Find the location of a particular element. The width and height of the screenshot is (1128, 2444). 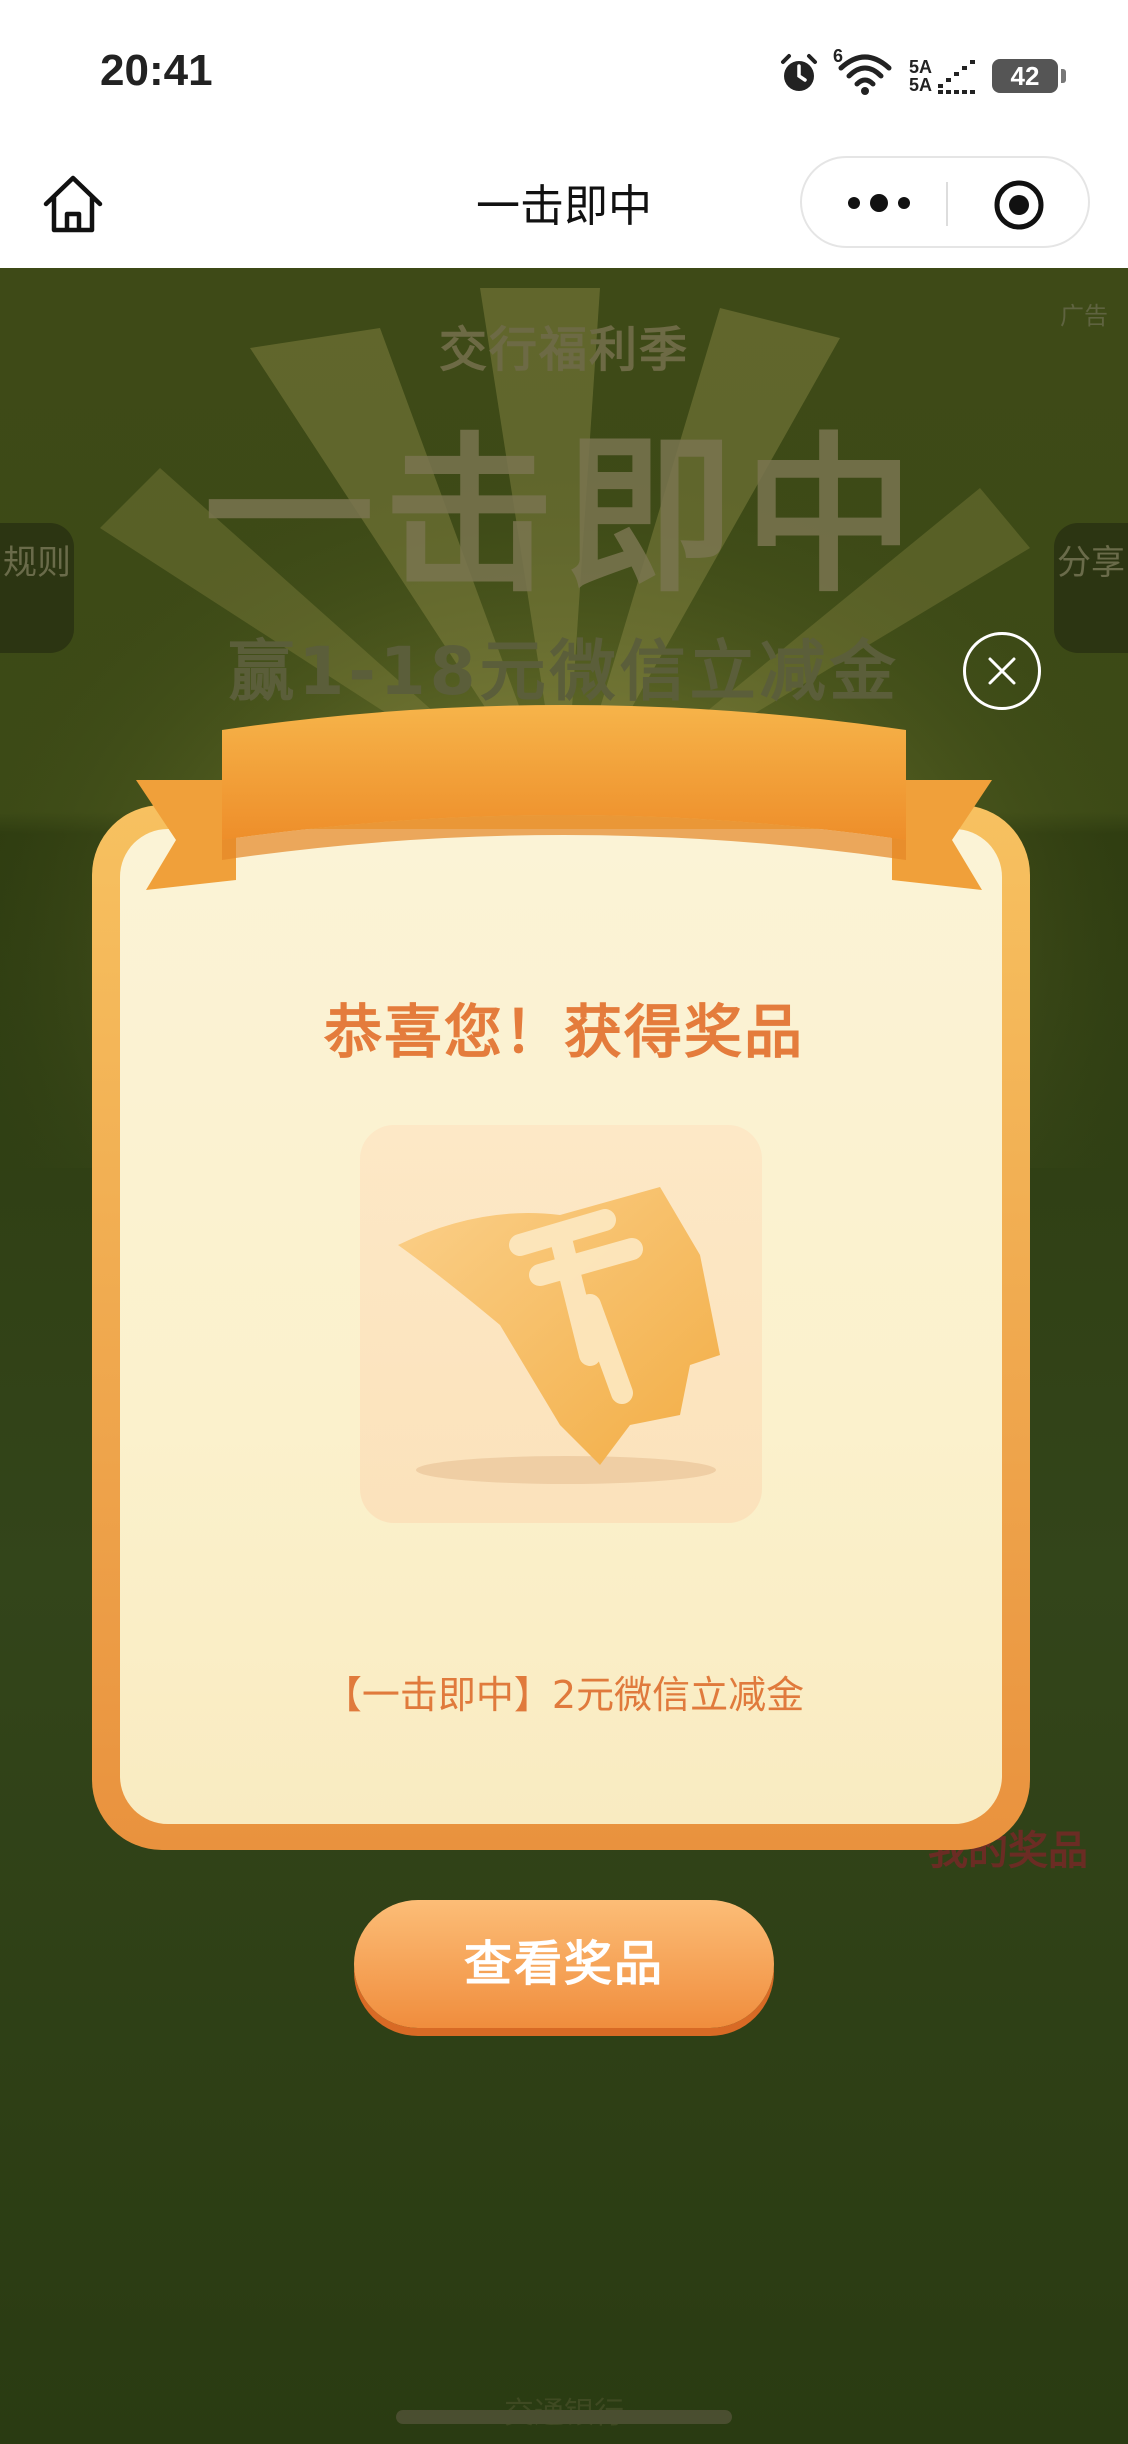

capsule-divider is located at coordinates (947, 204).